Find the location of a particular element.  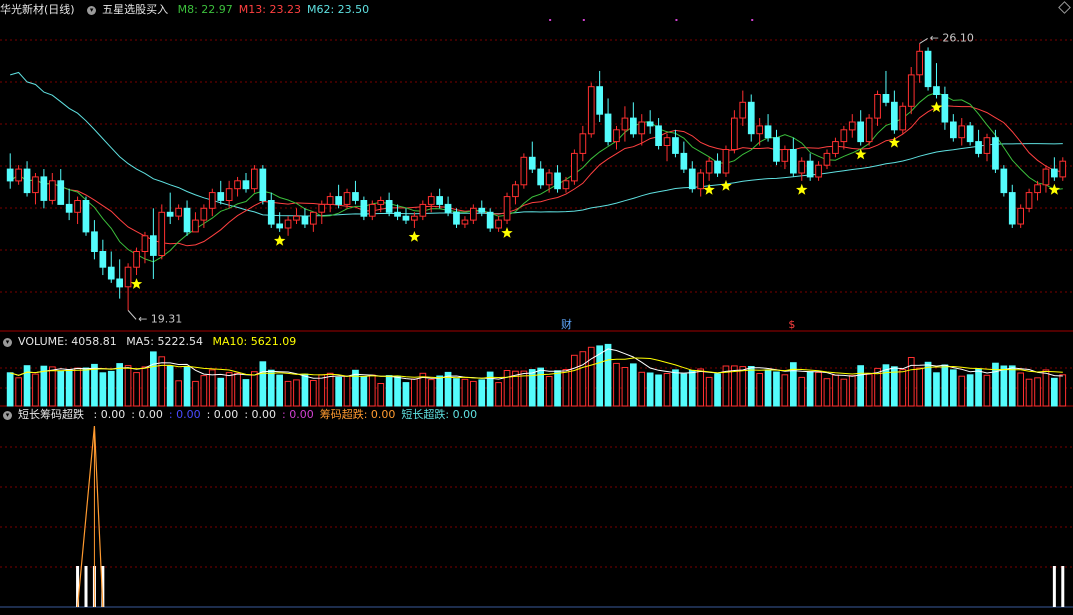

ma-label-1: M13: 23.23 is located at coordinates (269, 9).